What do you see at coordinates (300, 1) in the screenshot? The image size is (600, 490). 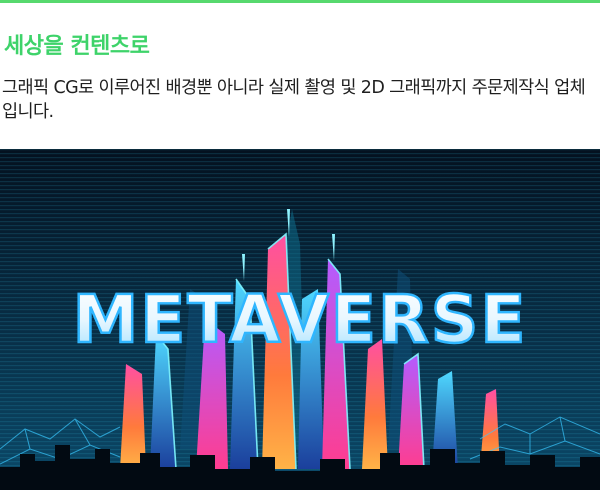 I see `top-divider` at bounding box center [300, 1].